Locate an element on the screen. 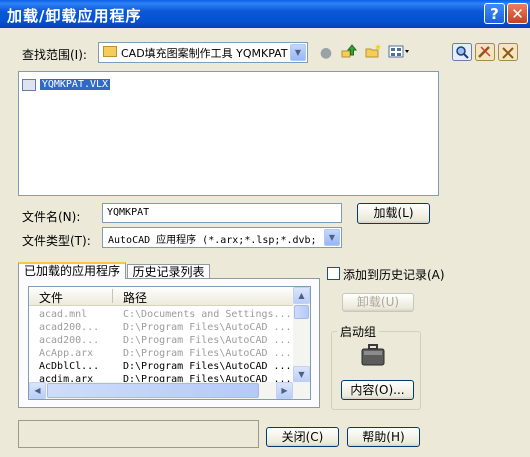 This screenshot has width=530, height=457. filetype-dropdown: AutoCAD 应用程序 (*.arx;*.lsp;*.dvb; ▼ is located at coordinates (222, 237).